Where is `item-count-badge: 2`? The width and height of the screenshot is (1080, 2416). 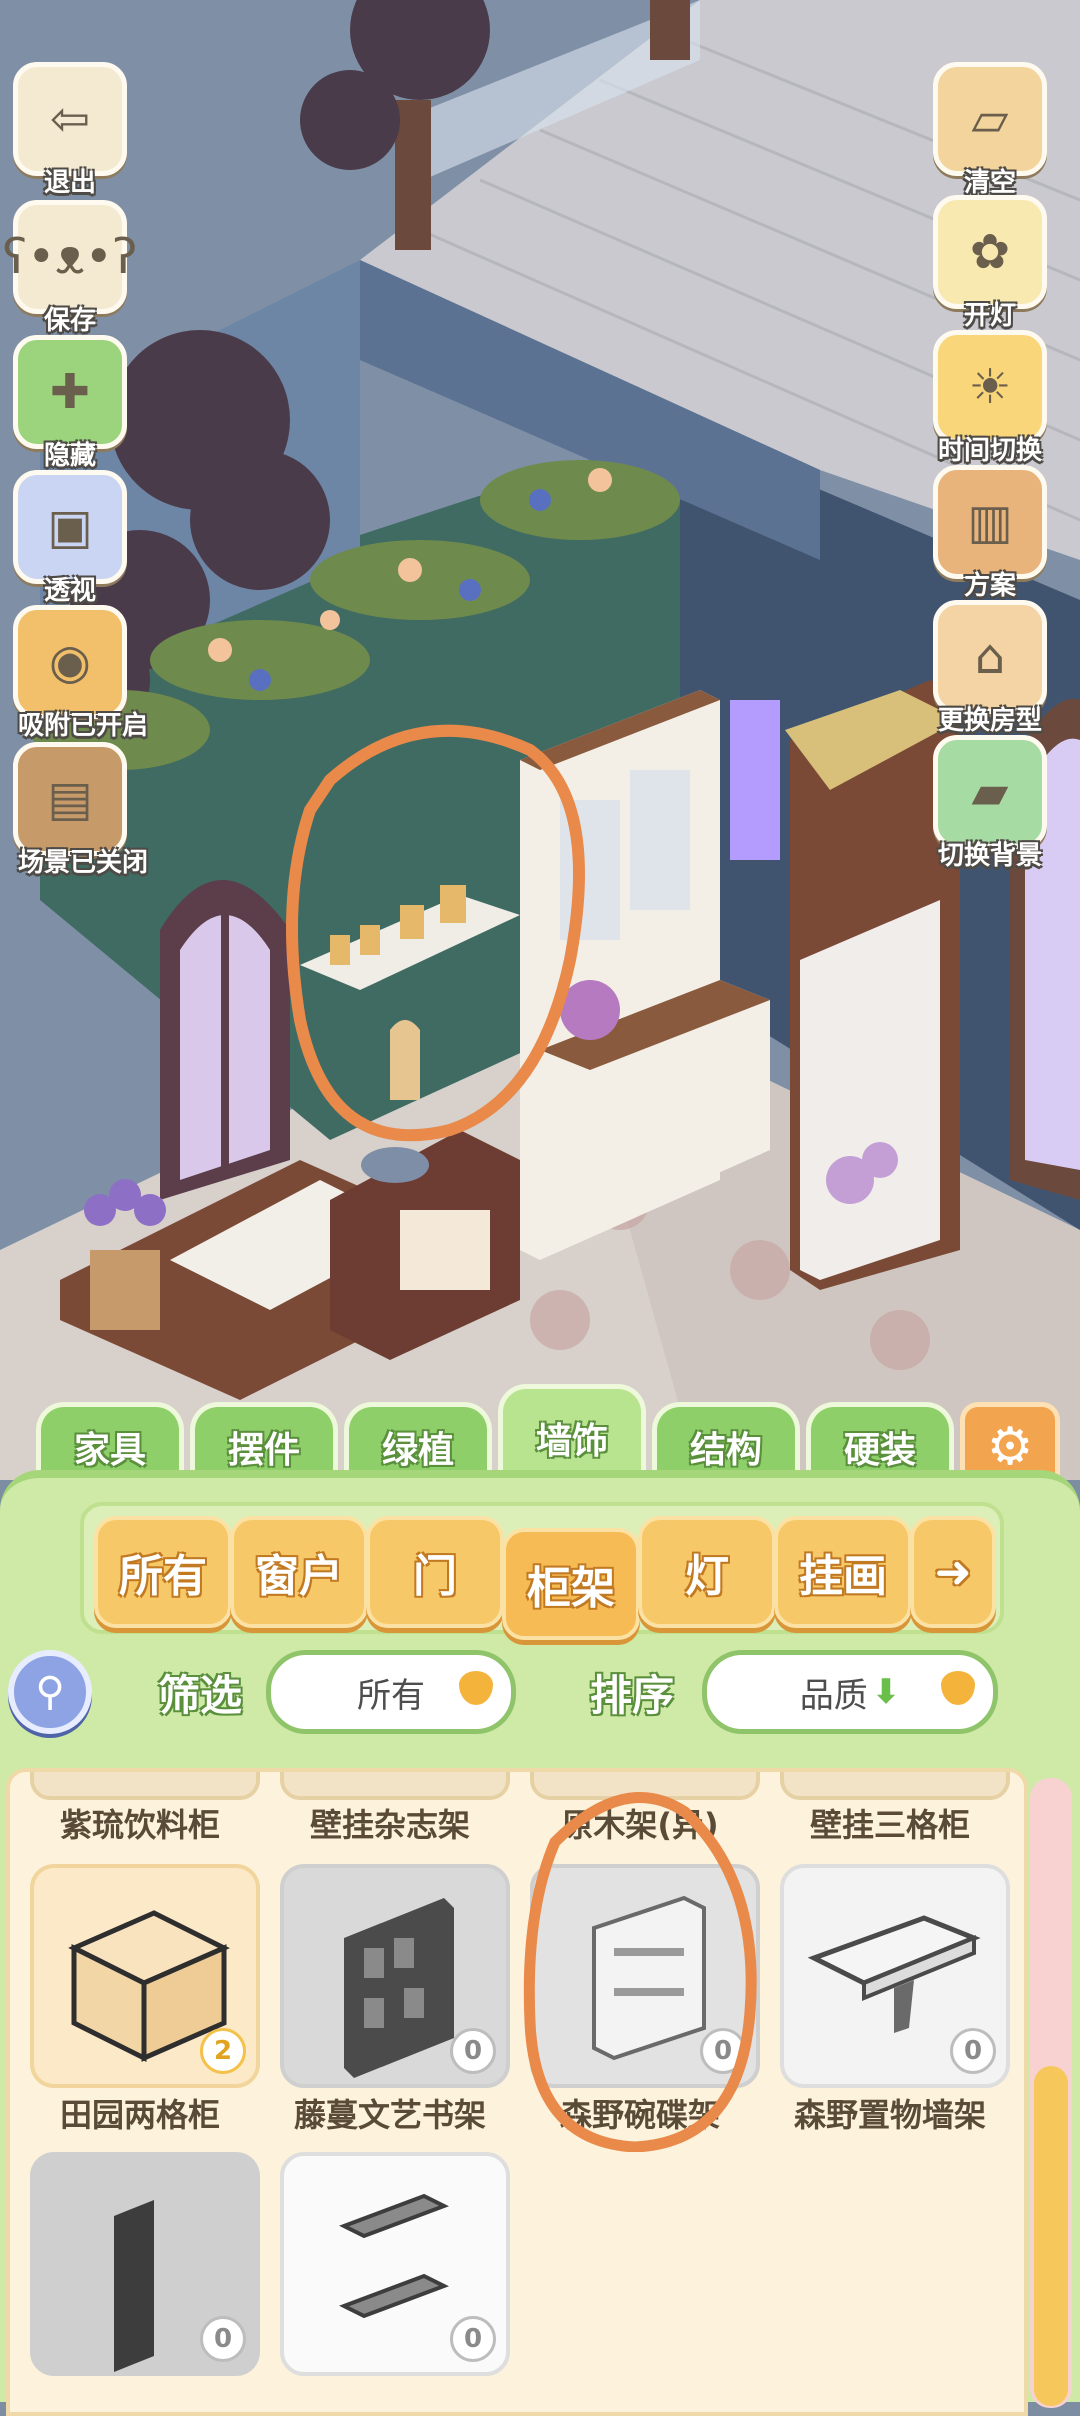 item-count-badge: 2 is located at coordinates (223, 2051).